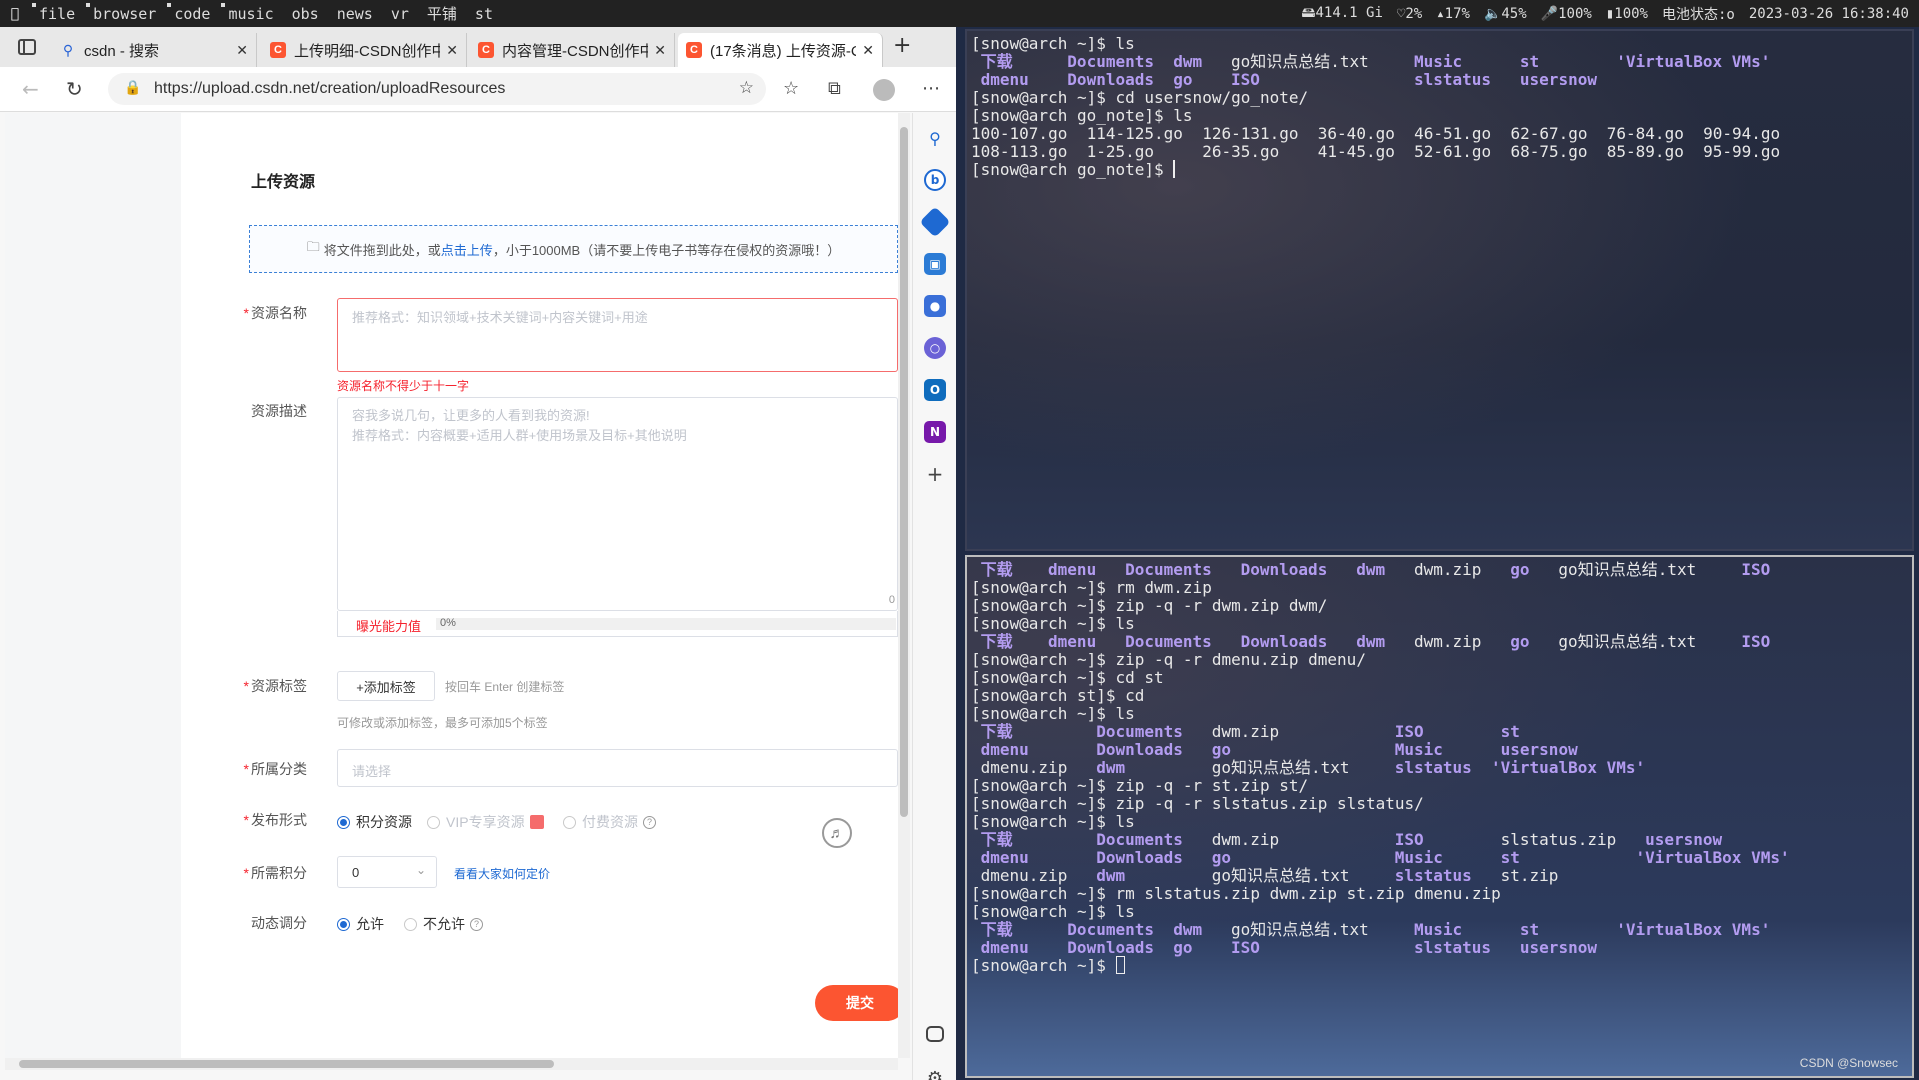 The width and height of the screenshot is (1919, 1080). What do you see at coordinates (935, 264) in the screenshot?
I see `toolbox-icon: ▣` at bounding box center [935, 264].